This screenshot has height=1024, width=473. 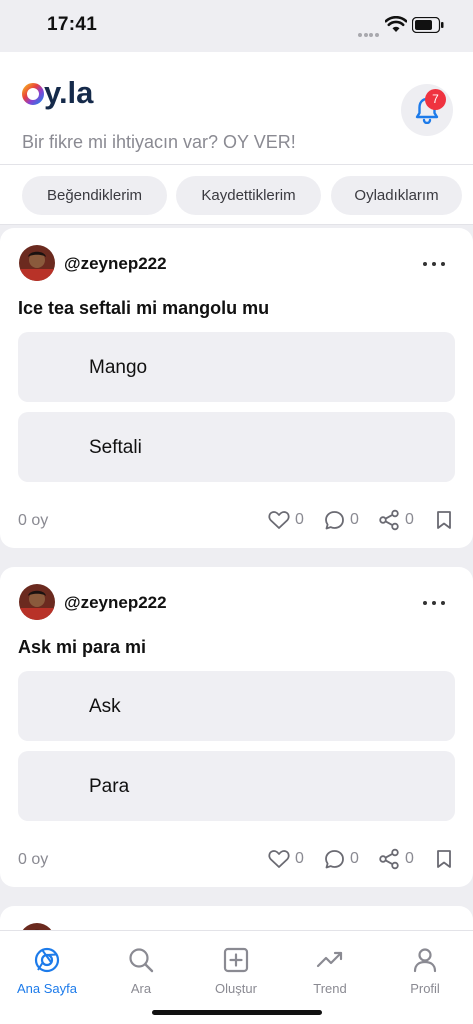 What do you see at coordinates (115, 447) in the screenshot?
I see `poll-option-label: Seftali` at bounding box center [115, 447].